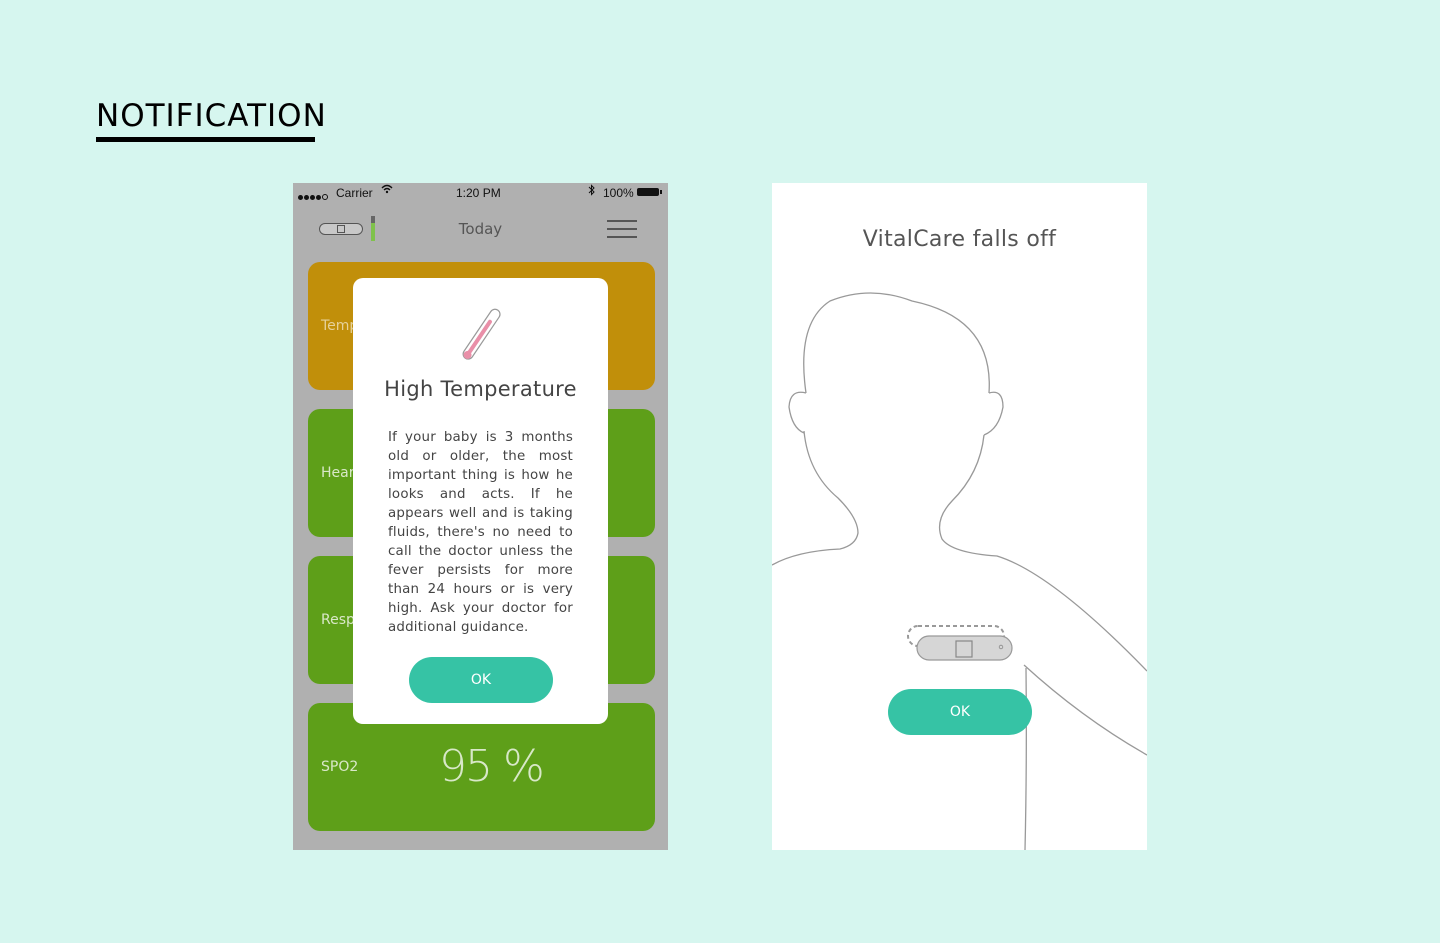 Image resolution: width=1440 pixels, height=943 pixels. What do you see at coordinates (480, 389) in the screenshot?
I see `modal-title: High Temperature` at bounding box center [480, 389].